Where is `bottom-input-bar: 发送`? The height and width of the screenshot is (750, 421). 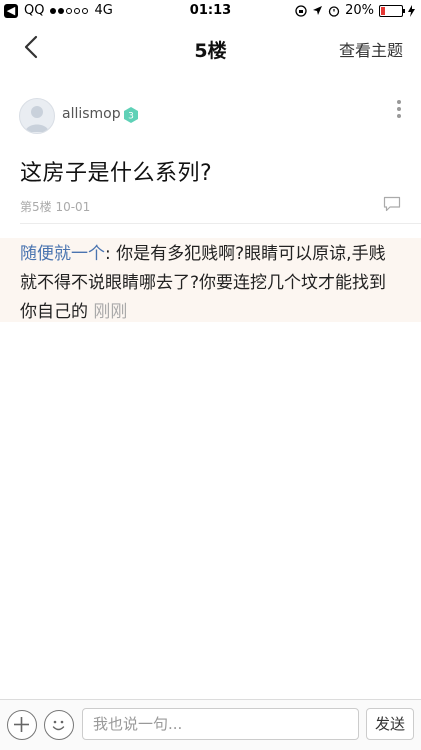
bottom-input-bar: 发送 is located at coordinates (210, 724).